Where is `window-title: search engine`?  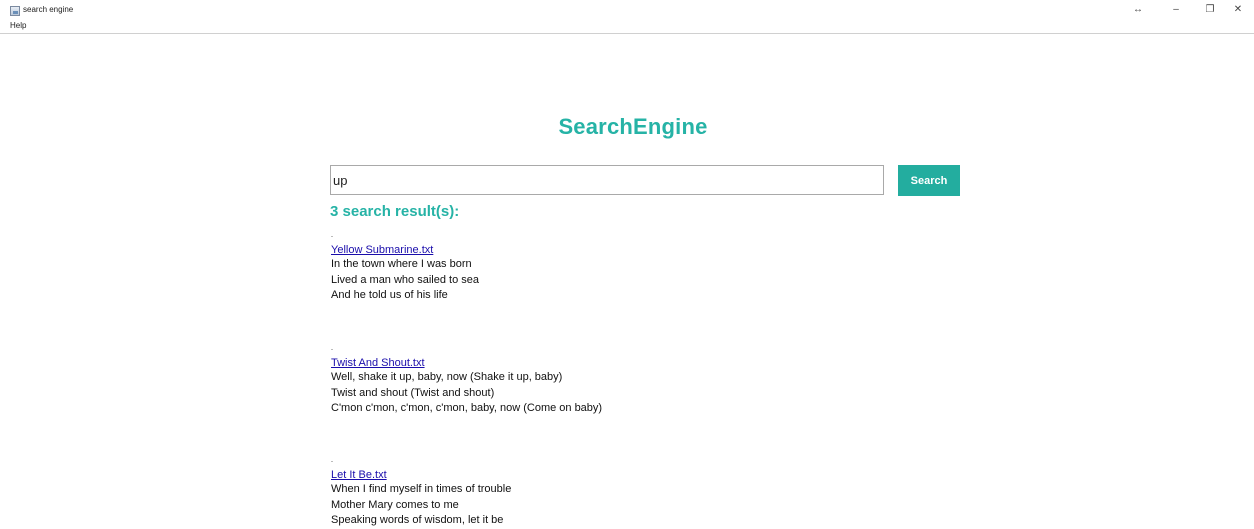
window-title: search engine is located at coordinates (48, 9).